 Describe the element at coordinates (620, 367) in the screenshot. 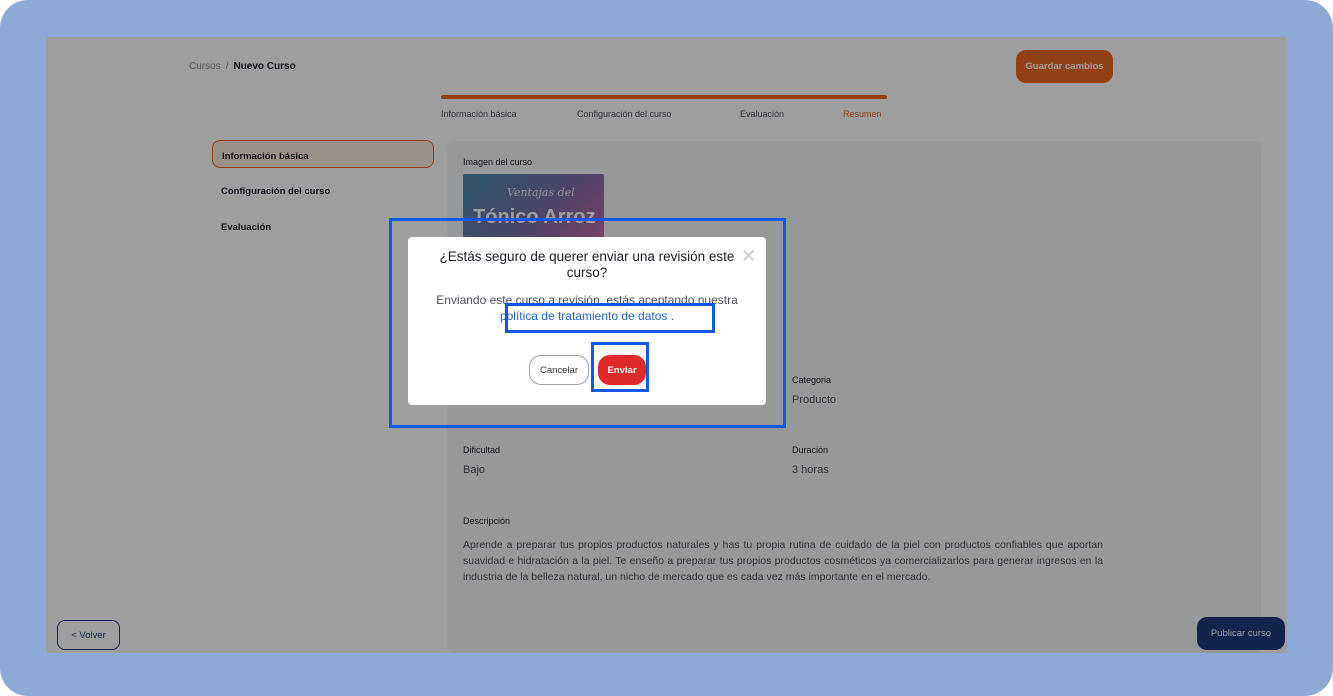

I see `highlight-box-send` at that location.